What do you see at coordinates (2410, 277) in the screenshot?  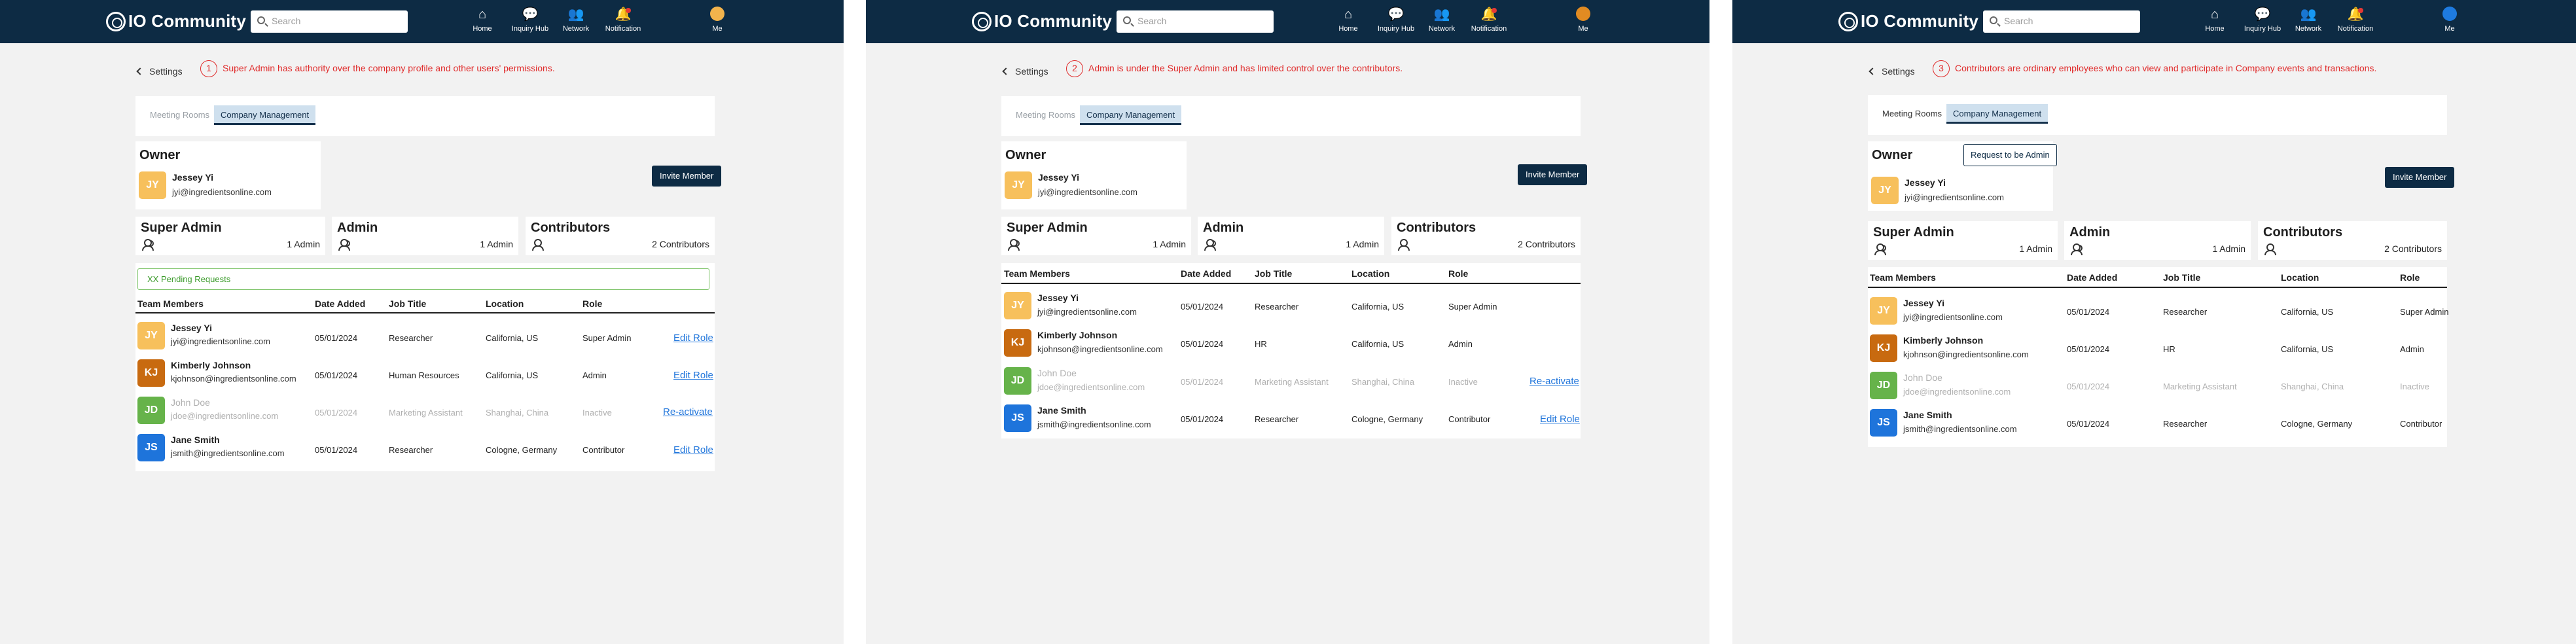 I see `col-role: Role` at bounding box center [2410, 277].